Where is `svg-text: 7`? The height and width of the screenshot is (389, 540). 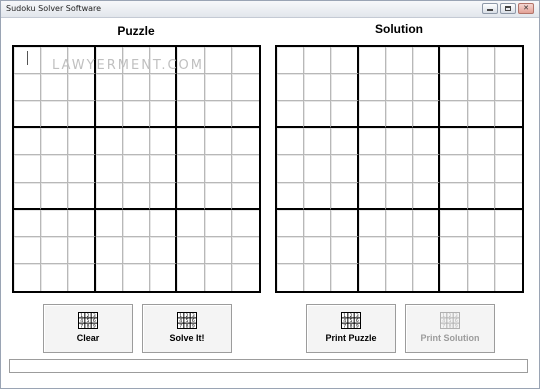 svg-text: 7 is located at coordinates (180, 326).